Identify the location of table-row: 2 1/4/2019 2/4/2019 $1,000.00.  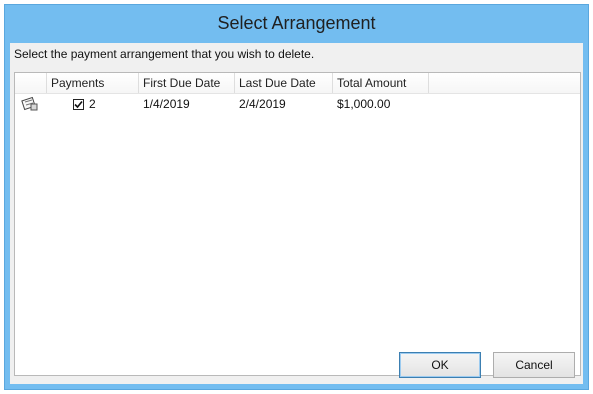
(297, 104).